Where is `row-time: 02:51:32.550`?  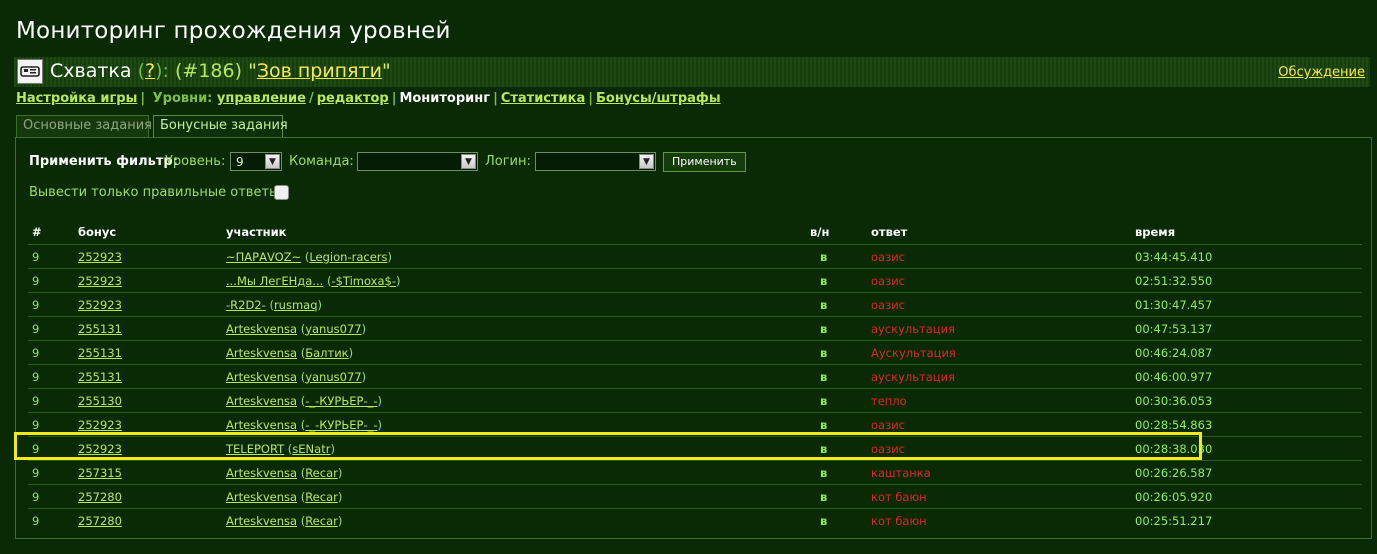 row-time: 02:51:32.550 is located at coordinates (1246, 280).